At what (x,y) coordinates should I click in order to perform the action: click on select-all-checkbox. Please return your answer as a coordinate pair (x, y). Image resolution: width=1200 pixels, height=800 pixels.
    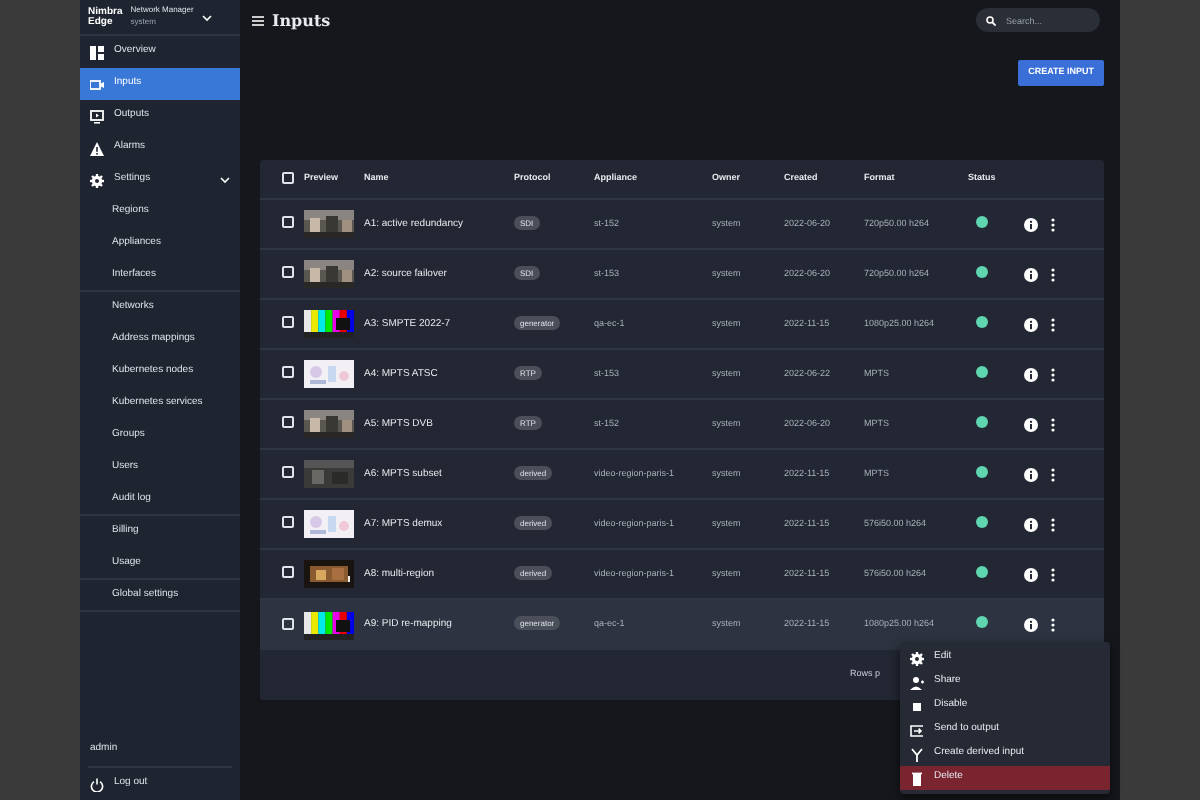
    Looking at the image, I should click on (288, 178).